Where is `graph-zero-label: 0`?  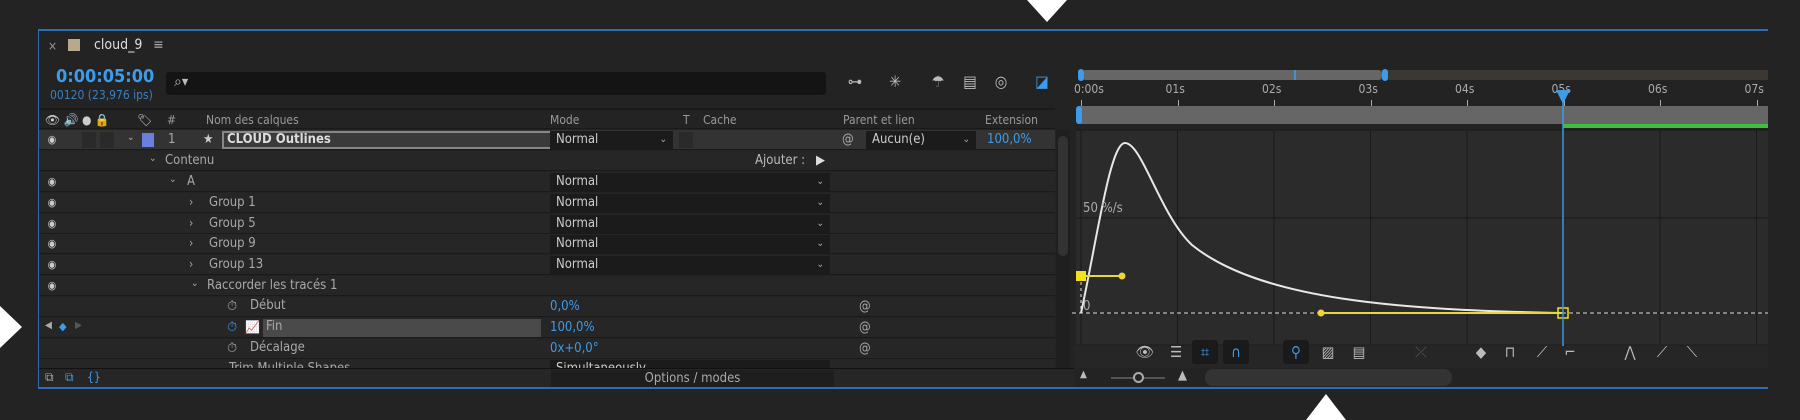 graph-zero-label: 0 is located at coordinates (1087, 306).